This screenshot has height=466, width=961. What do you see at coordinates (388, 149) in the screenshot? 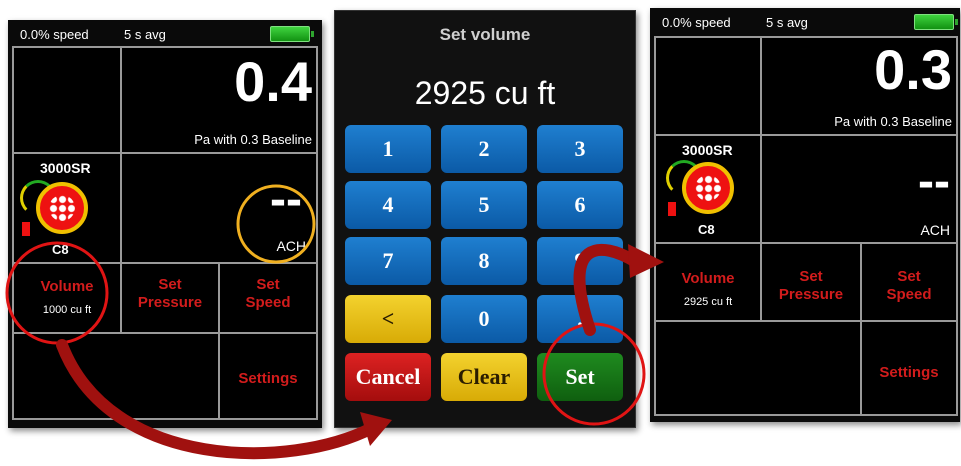
I see `key-1: 1` at bounding box center [388, 149].